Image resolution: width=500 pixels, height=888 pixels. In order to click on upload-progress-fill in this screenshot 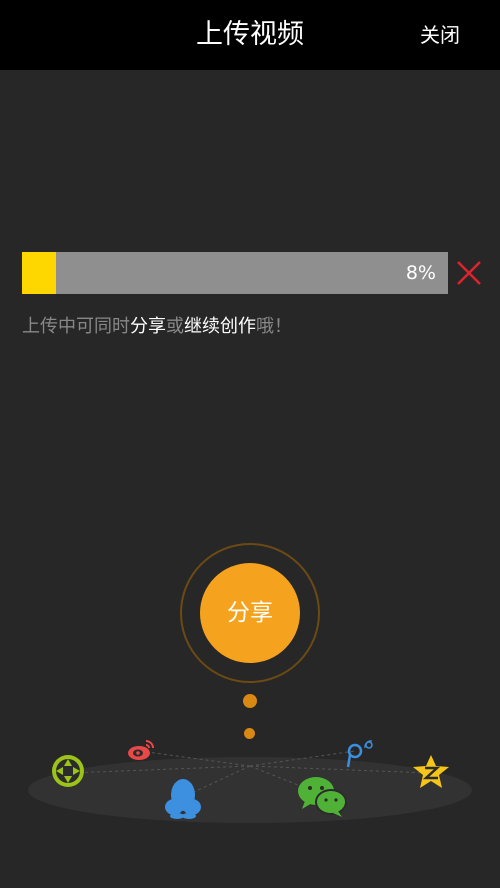, I will do `click(39, 273)`.